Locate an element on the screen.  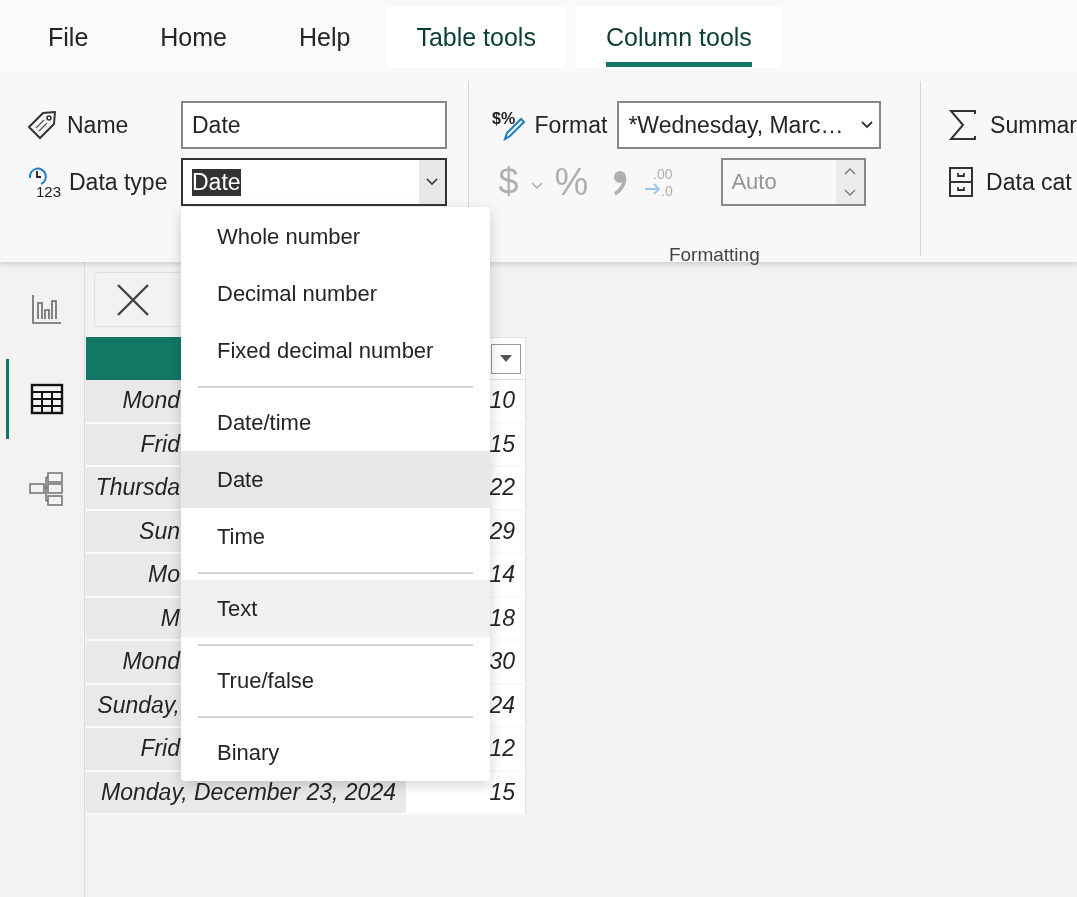
caret-icon is located at coordinates (506, 358).